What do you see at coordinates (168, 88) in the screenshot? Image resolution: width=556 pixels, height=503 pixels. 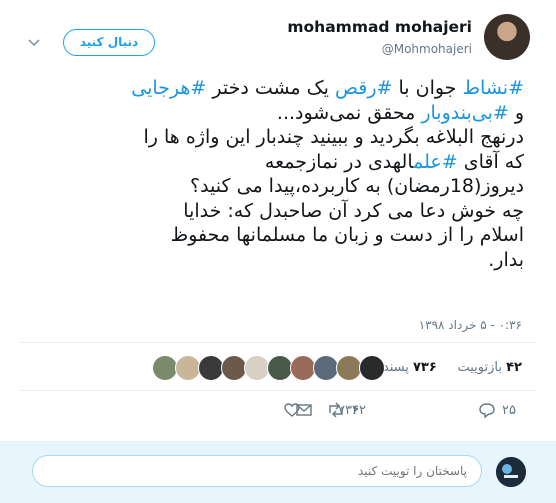 I see `hashtag-link: #هرجایی` at bounding box center [168, 88].